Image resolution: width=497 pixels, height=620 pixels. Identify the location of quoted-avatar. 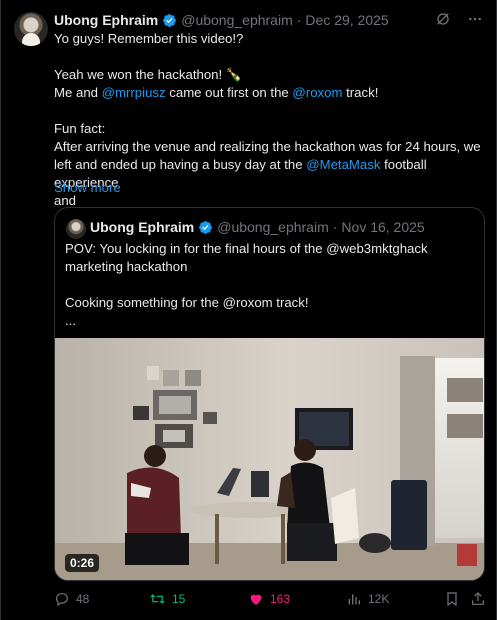
(76, 229).